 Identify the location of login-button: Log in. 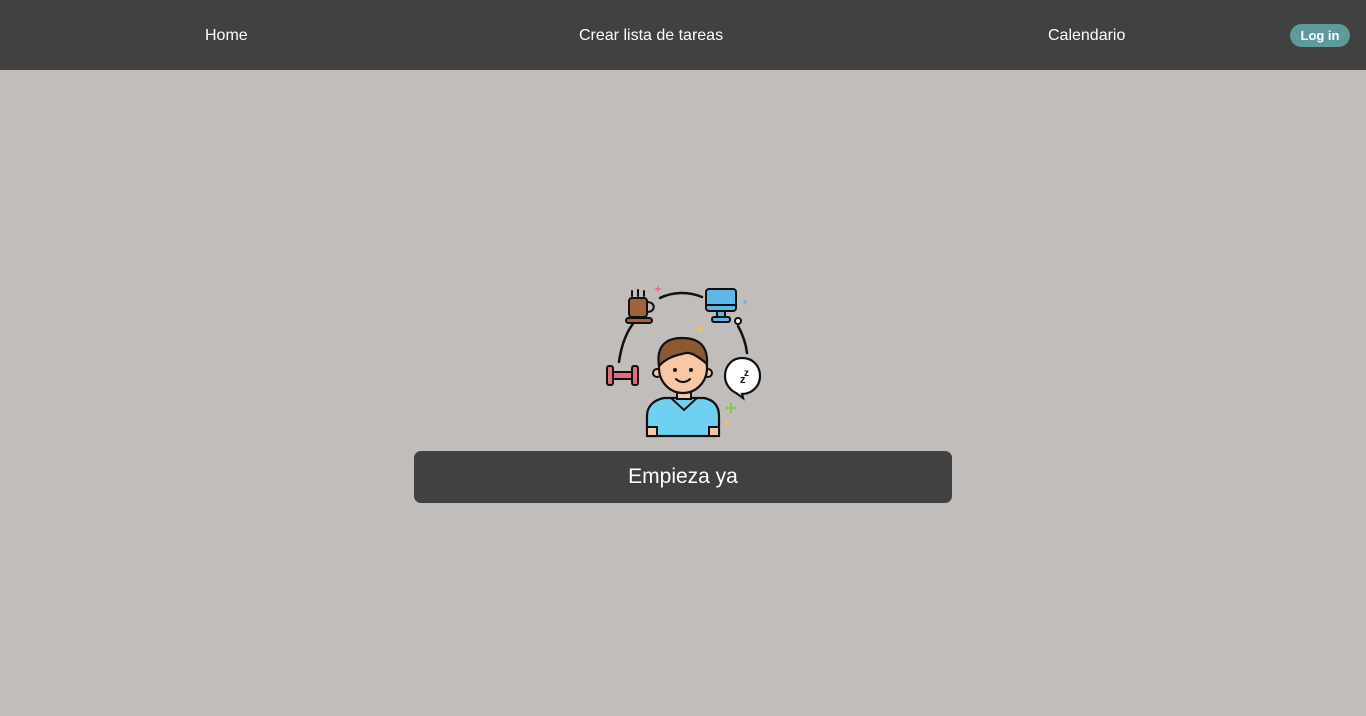
(1320, 35).